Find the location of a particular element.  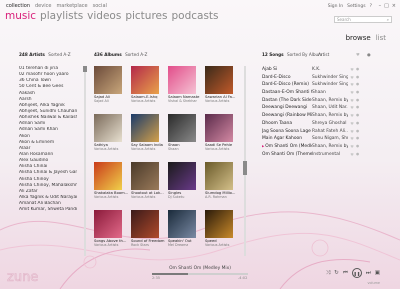

rating-column-heart-icon: ♥ is located at coordinates (358, 54).